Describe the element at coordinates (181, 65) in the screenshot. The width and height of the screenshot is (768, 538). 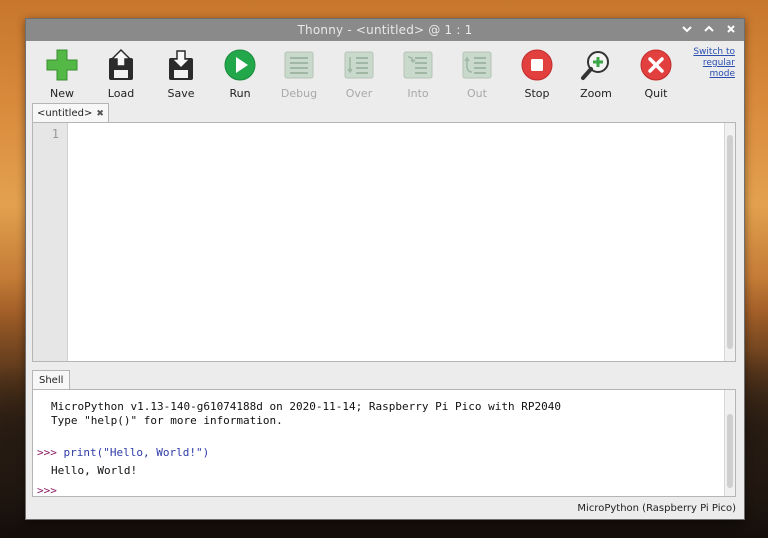
I see `save-icon` at that location.